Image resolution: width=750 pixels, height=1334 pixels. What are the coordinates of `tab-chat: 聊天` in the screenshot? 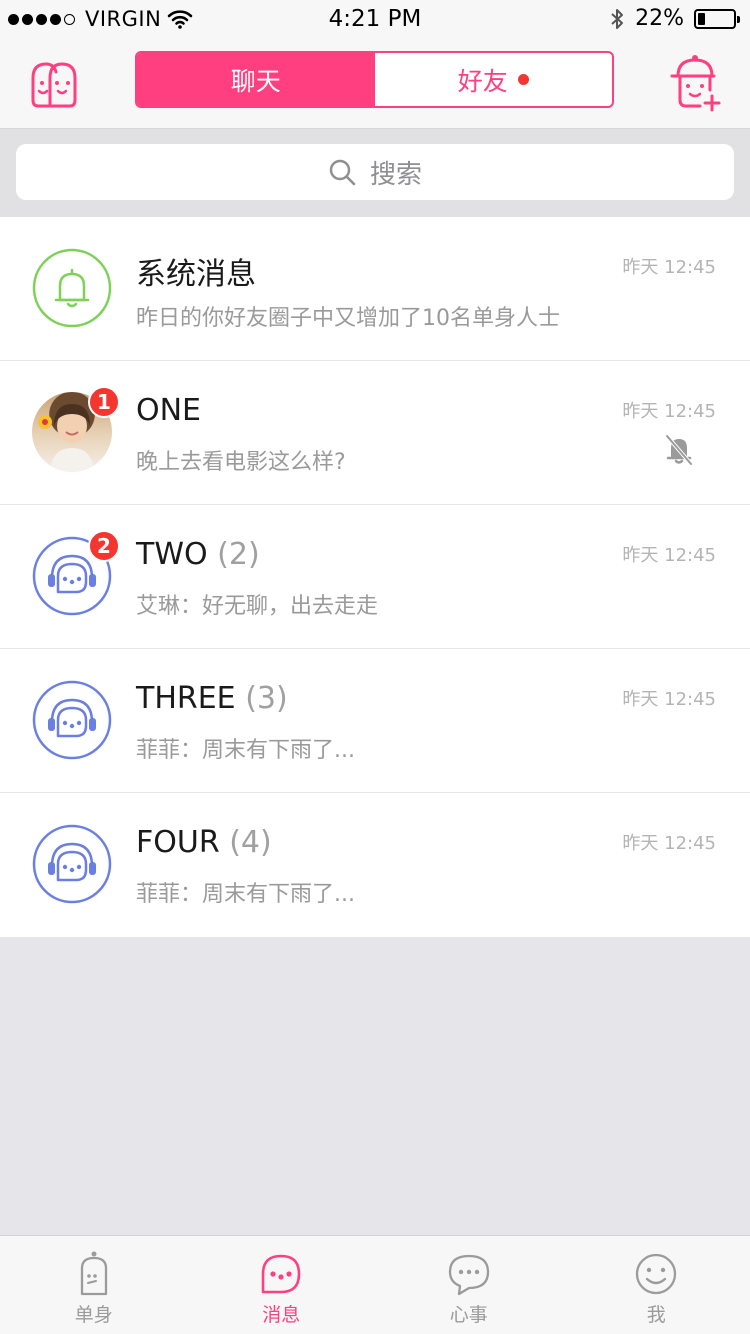 It's located at (256, 79).